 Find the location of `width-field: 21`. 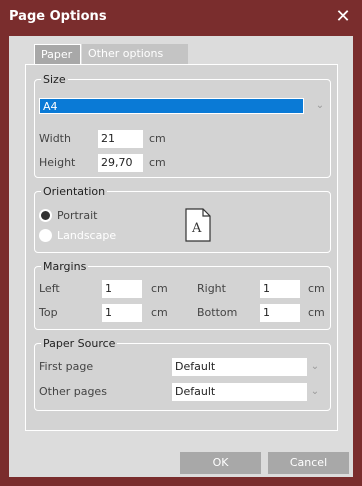

width-field: 21 is located at coordinates (120, 139).